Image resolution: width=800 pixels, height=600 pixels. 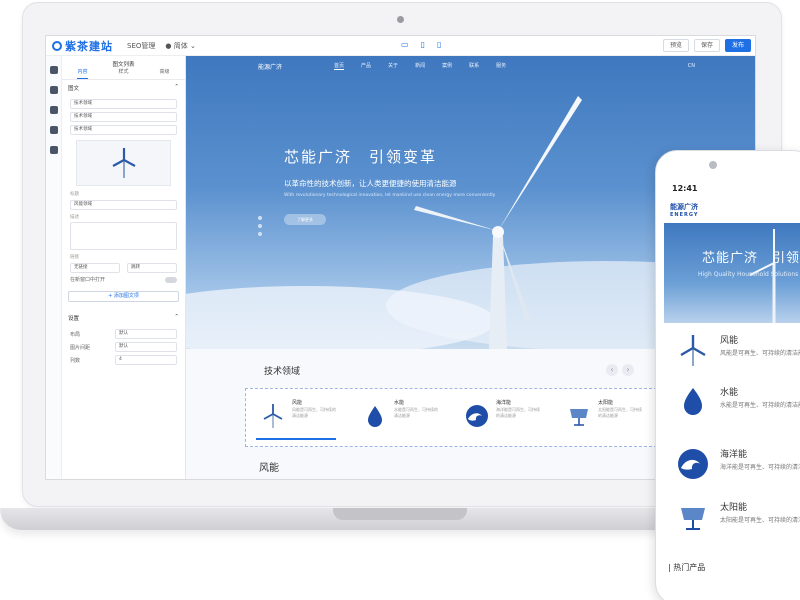 What do you see at coordinates (737, 45) in the screenshot?
I see `publish-button: 发布` at bounding box center [737, 45].